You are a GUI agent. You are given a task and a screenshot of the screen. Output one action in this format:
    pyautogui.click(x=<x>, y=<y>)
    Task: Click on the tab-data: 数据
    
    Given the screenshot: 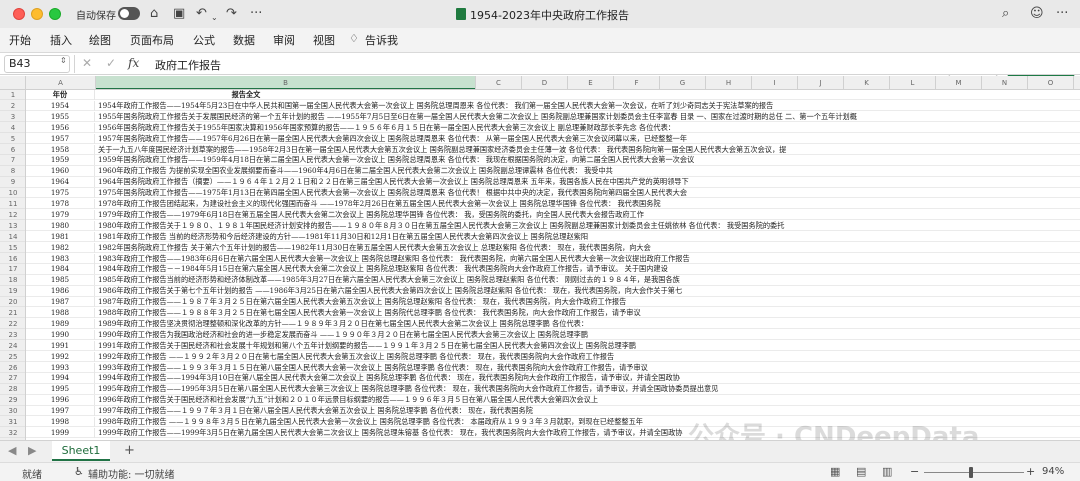 What is the action you would take?
    pyautogui.click(x=244, y=40)
    